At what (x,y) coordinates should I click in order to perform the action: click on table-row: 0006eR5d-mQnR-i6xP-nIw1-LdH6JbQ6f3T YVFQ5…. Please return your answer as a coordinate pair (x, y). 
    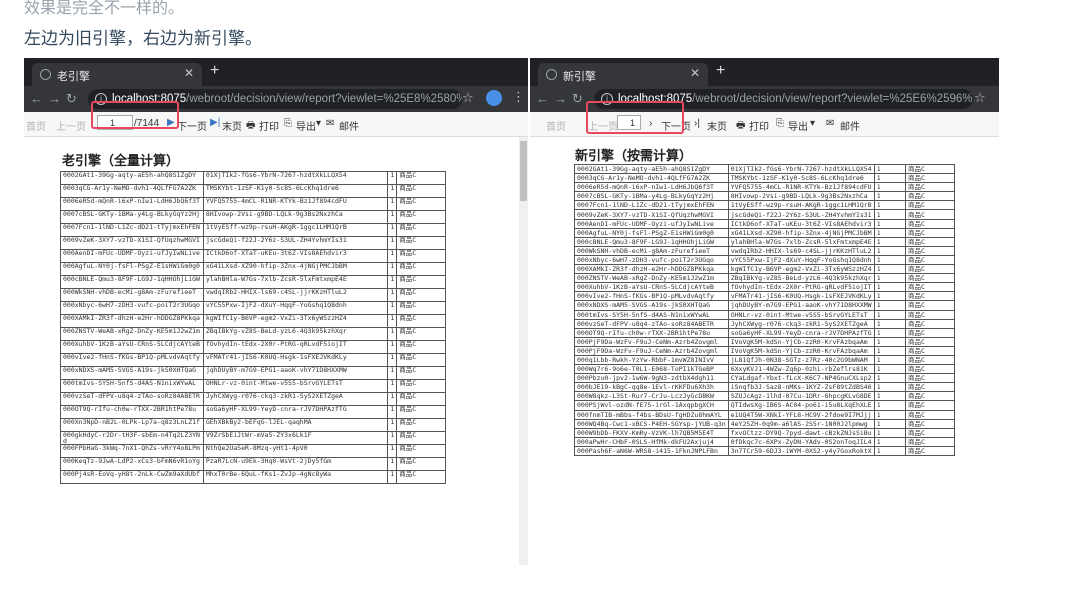
    Looking at the image, I should click on (253, 204).